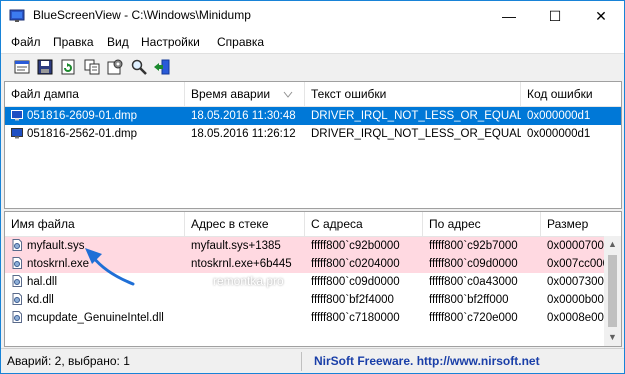  Describe the element at coordinates (482, 224) in the screenshot. I see `column-to-address: По адрес` at that location.